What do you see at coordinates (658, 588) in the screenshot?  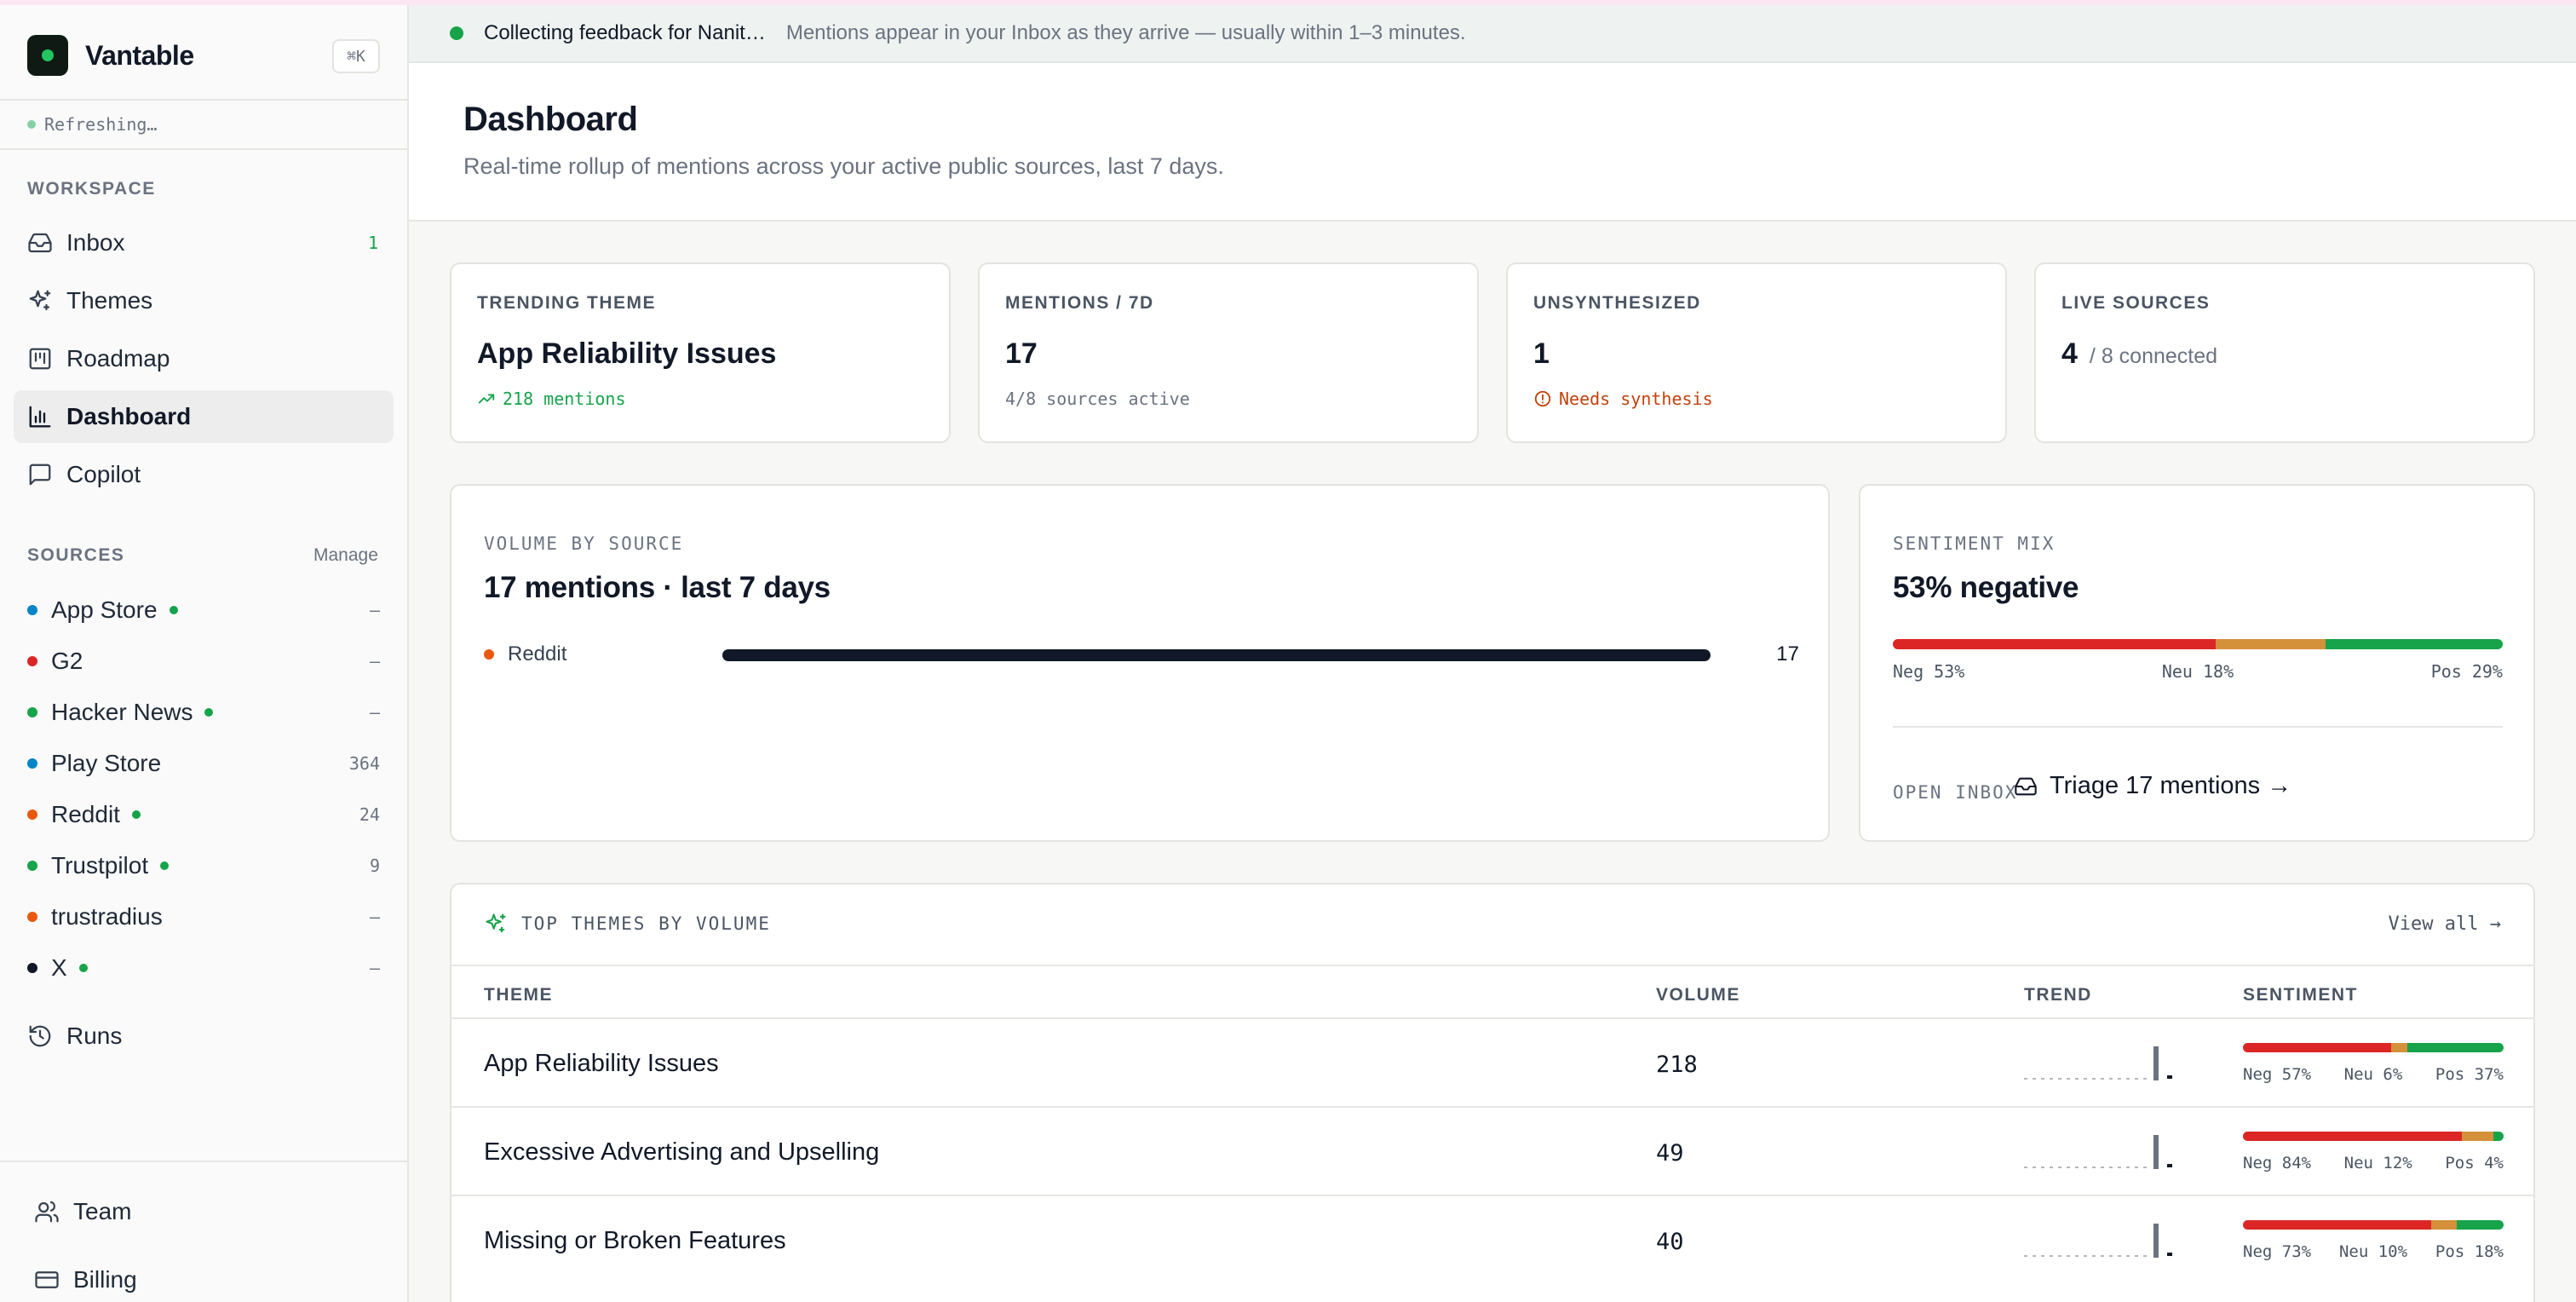 I see `card-title: 17 mentions · last 7 days` at bounding box center [658, 588].